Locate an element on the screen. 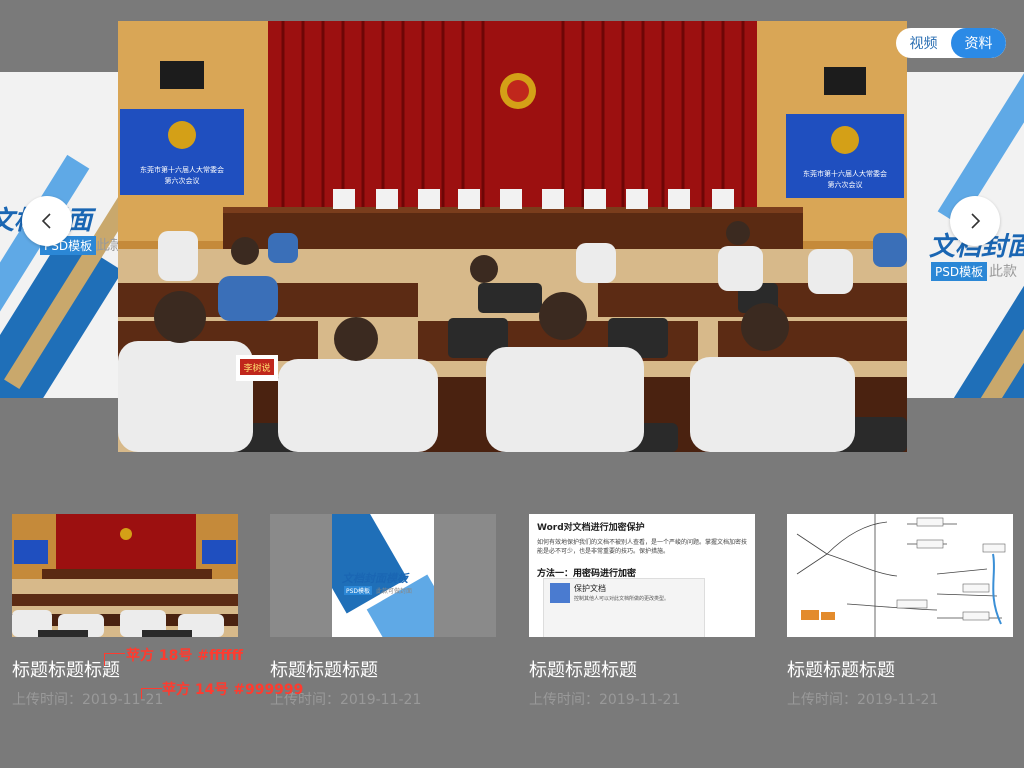 Image resolution: width=1024 pixels, height=768 pixels. gallery-next-button is located at coordinates (975, 221).